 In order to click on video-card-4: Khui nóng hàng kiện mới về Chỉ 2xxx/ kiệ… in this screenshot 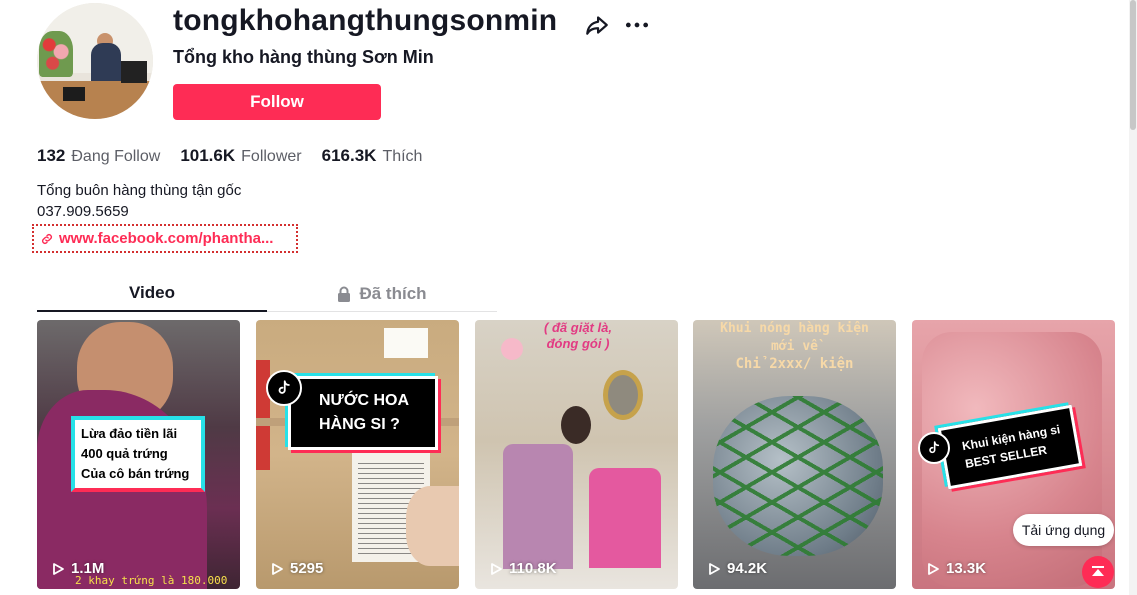, I will do `click(794, 454)`.